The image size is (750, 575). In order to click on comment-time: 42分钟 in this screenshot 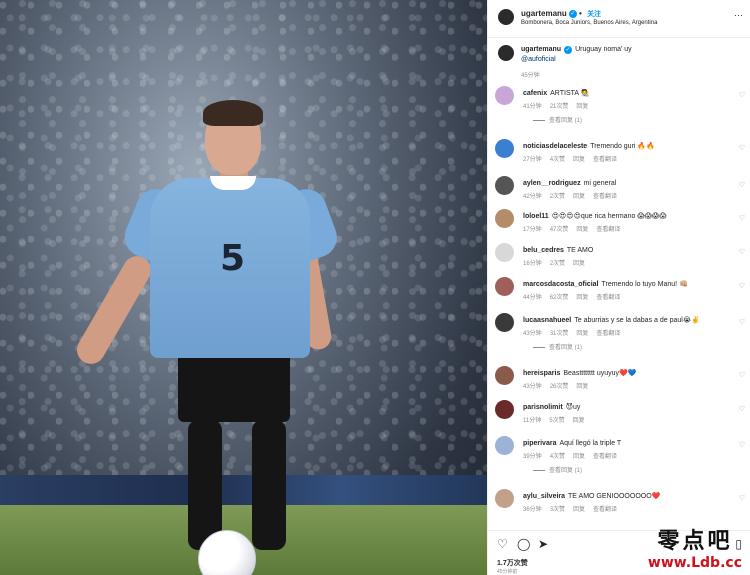, I will do `click(532, 197)`.